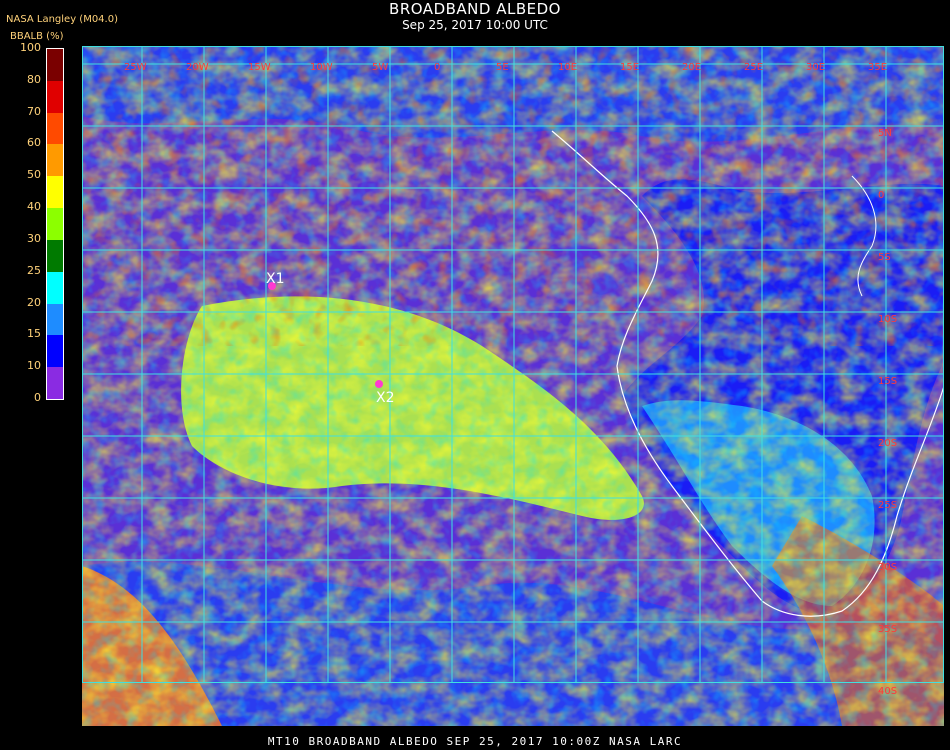  Describe the element at coordinates (881, 195) in the screenshot. I see `latitude-label: 0` at that location.